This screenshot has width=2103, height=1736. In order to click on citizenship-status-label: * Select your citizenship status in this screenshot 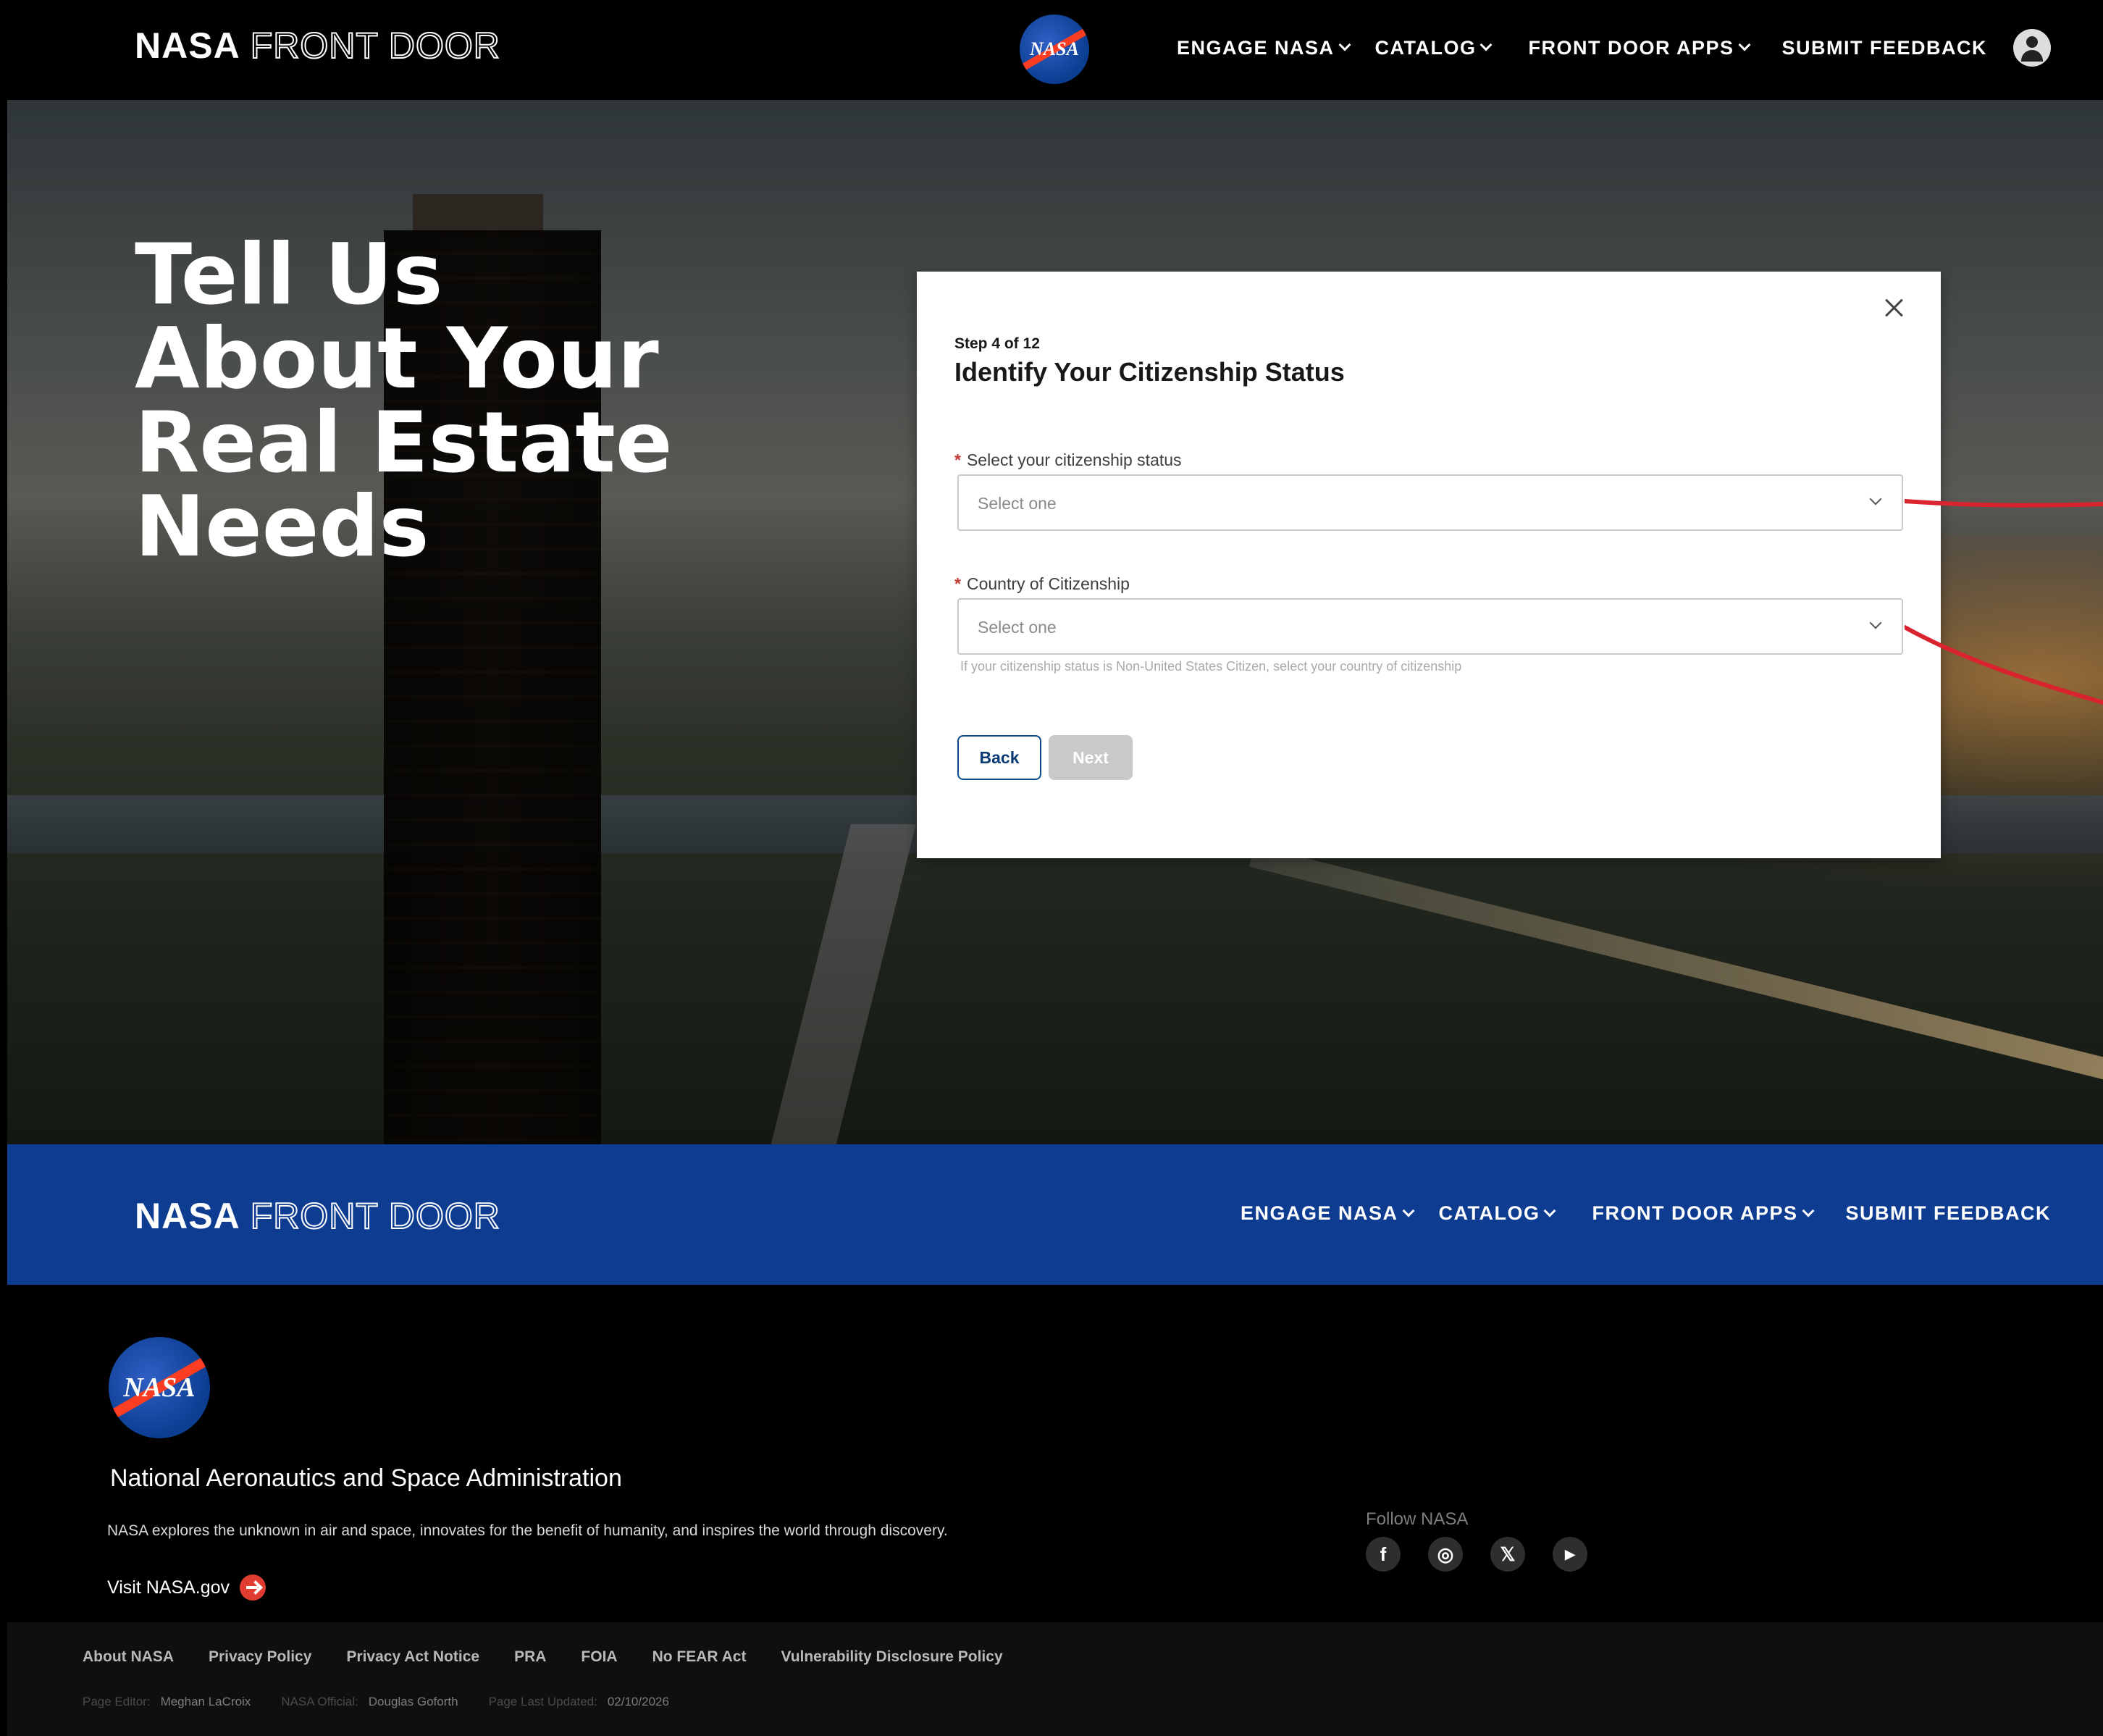, I will do `click(1068, 460)`.